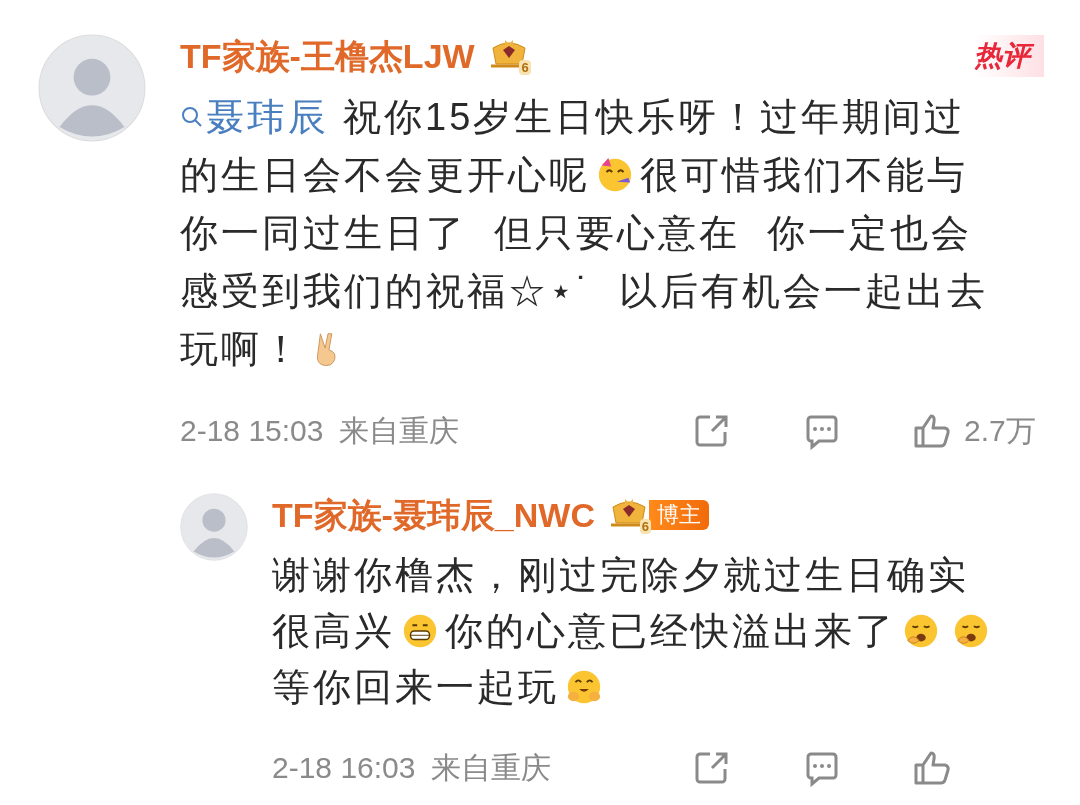 The height and width of the screenshot is (805, 1080). Describe the element at coordinates (327, 56) in the screenshot. I see `username: TF家族-王橹杰LJW` at that location.